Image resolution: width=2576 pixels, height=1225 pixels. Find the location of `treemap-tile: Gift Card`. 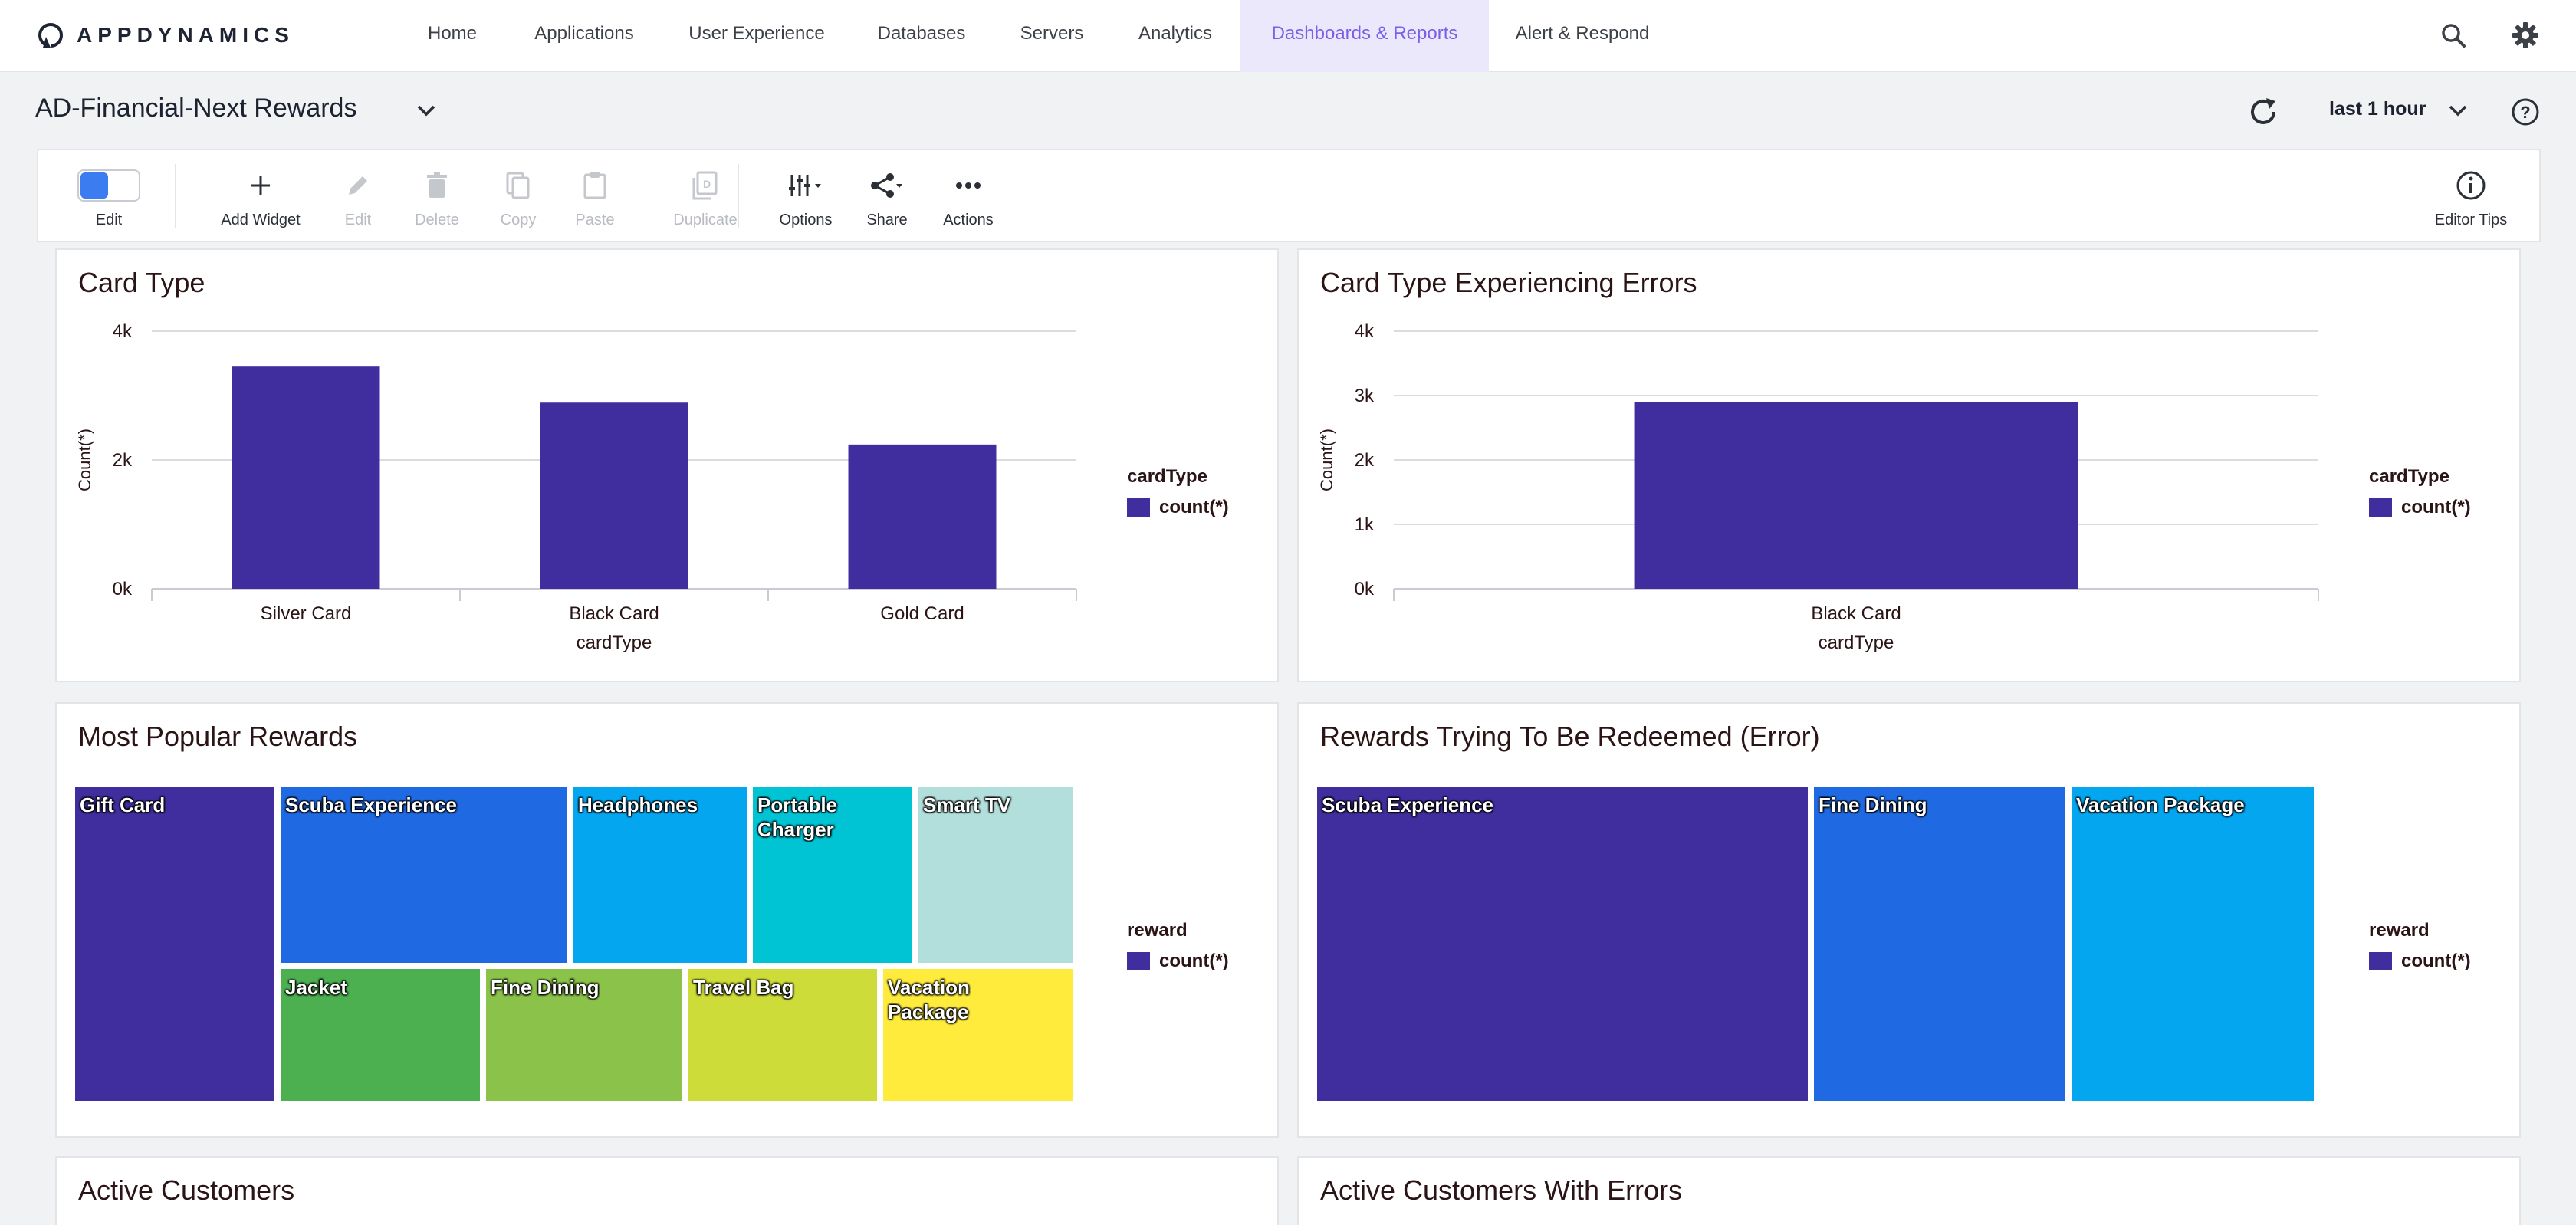

treemap-tile: Gift Card is located at coordinates (174, 944).